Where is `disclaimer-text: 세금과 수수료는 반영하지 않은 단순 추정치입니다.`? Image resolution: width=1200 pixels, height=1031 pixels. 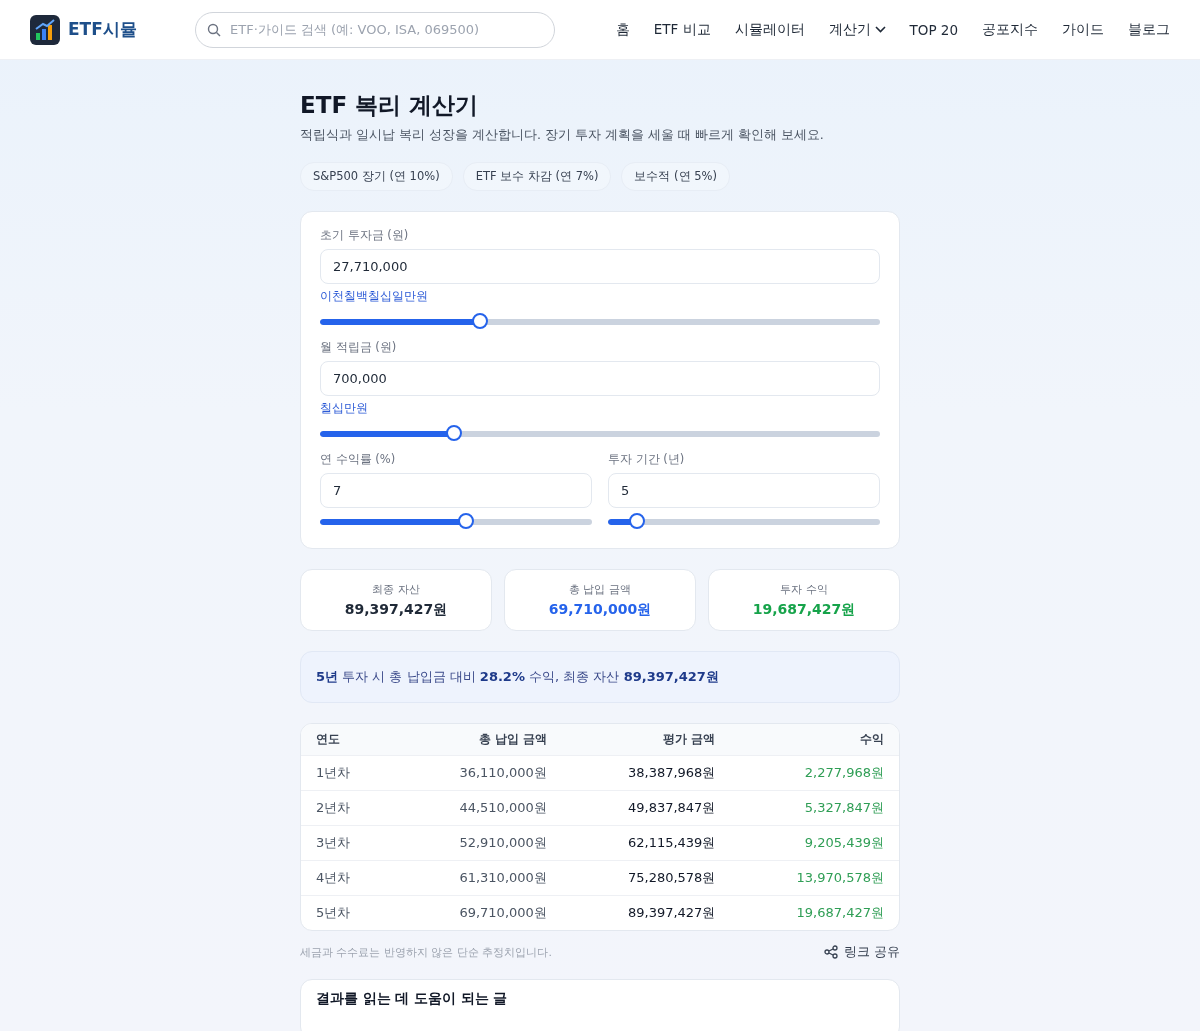
disclaimer-text: 세금과 수수료는 반영하지 않은 단순 추정치입니다. is located at coordinates (426, 952).